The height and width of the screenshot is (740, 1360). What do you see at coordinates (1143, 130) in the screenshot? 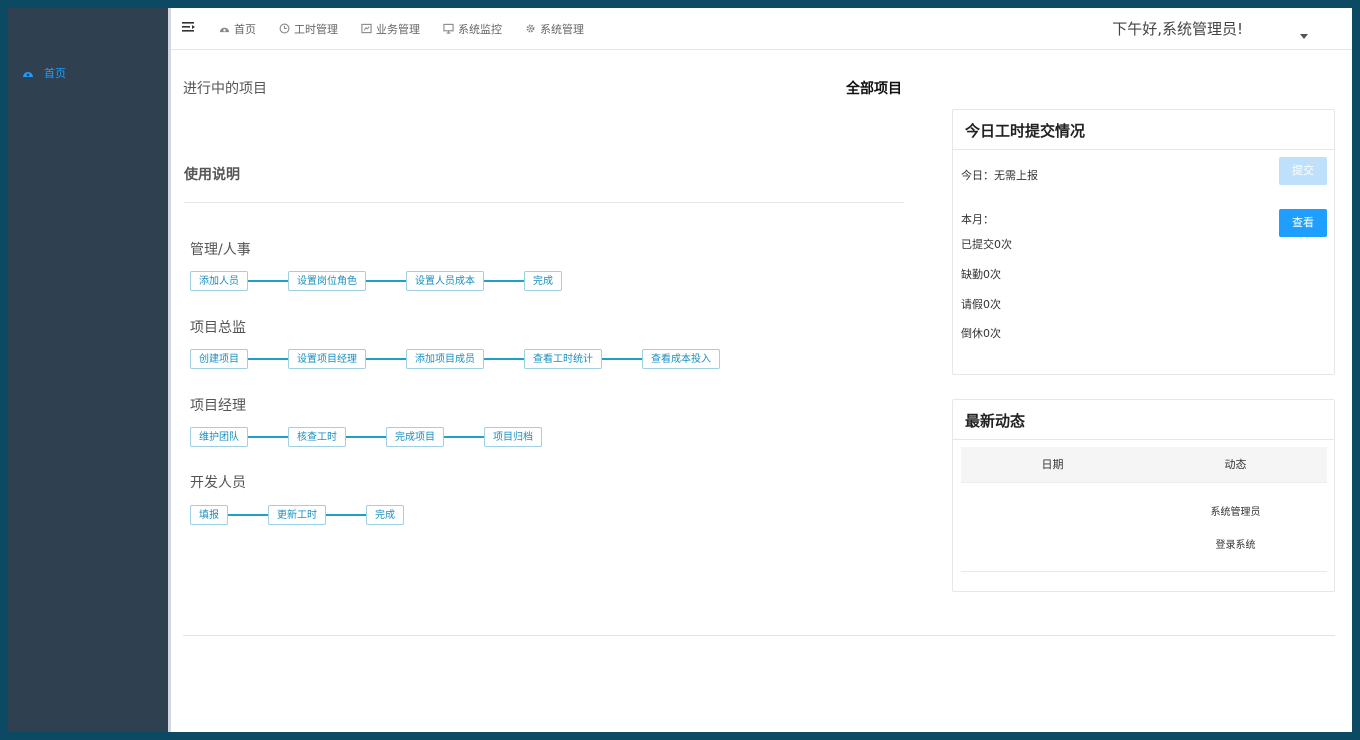
I see `panel-title: 今日工时提交情况` at bounding box center [1143, 130].